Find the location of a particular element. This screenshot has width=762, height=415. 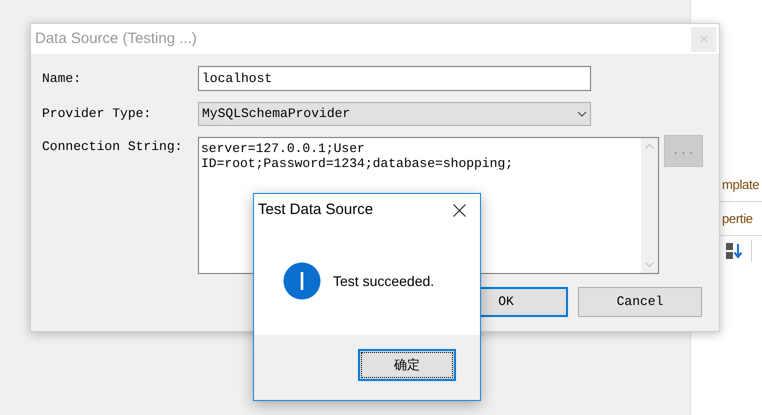

message-title: Test Data Source is located at coordinates (316, 210).